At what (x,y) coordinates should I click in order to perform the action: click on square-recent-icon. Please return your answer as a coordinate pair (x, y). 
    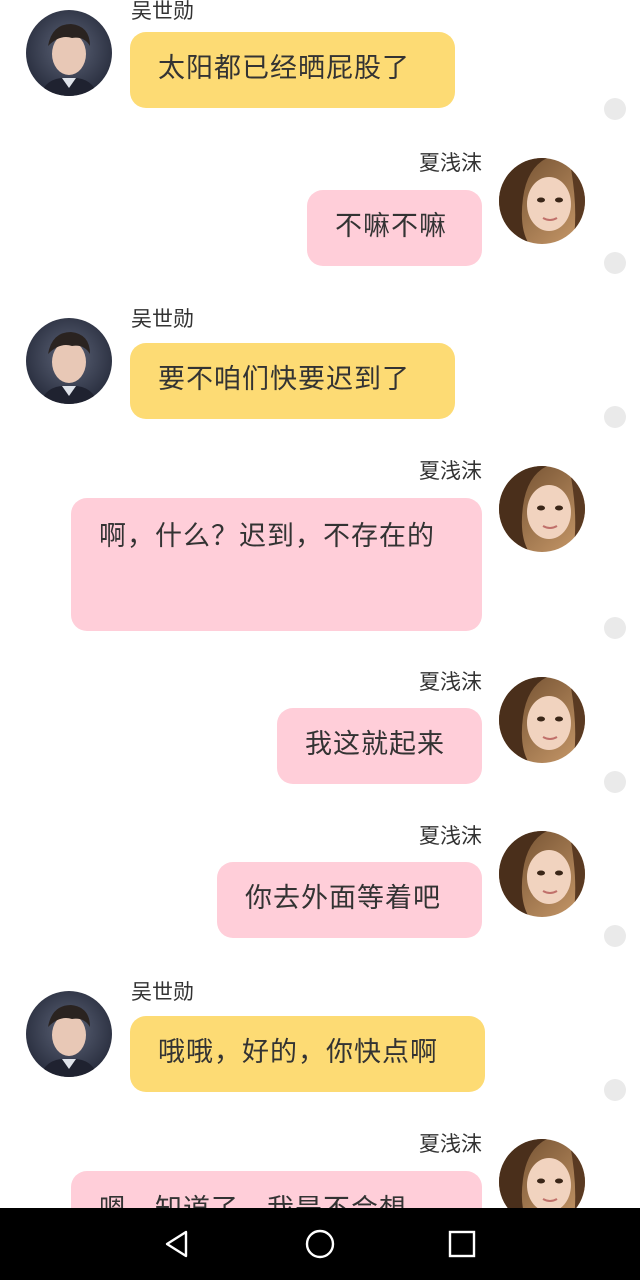
    Looking at the image, I should click on (462, 1244).